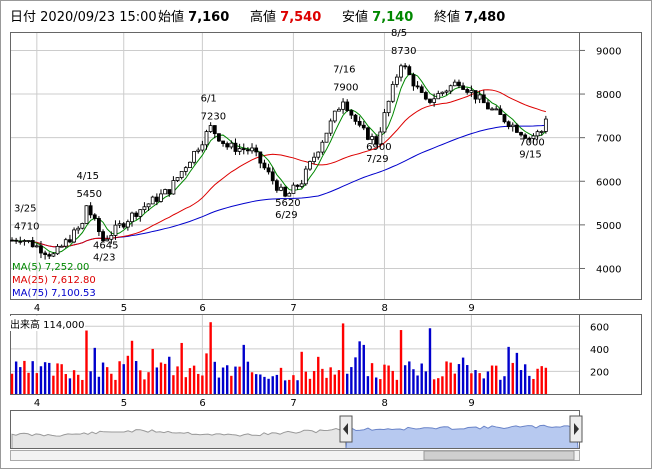 The height and width of the screenshot is (469, 652). I want to click on price-tick-label: 5000, so click(608, 226).